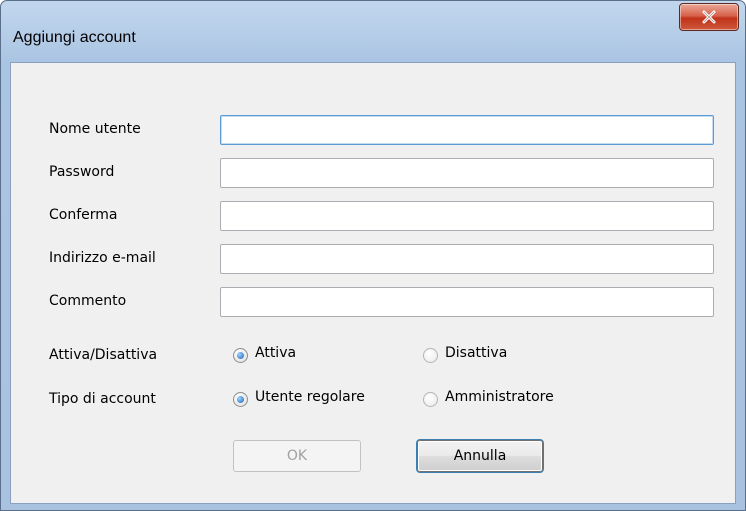  Describe the element at coordinates (95, 129) in the screenshot. I see `username-label: Nome utente` at that location.